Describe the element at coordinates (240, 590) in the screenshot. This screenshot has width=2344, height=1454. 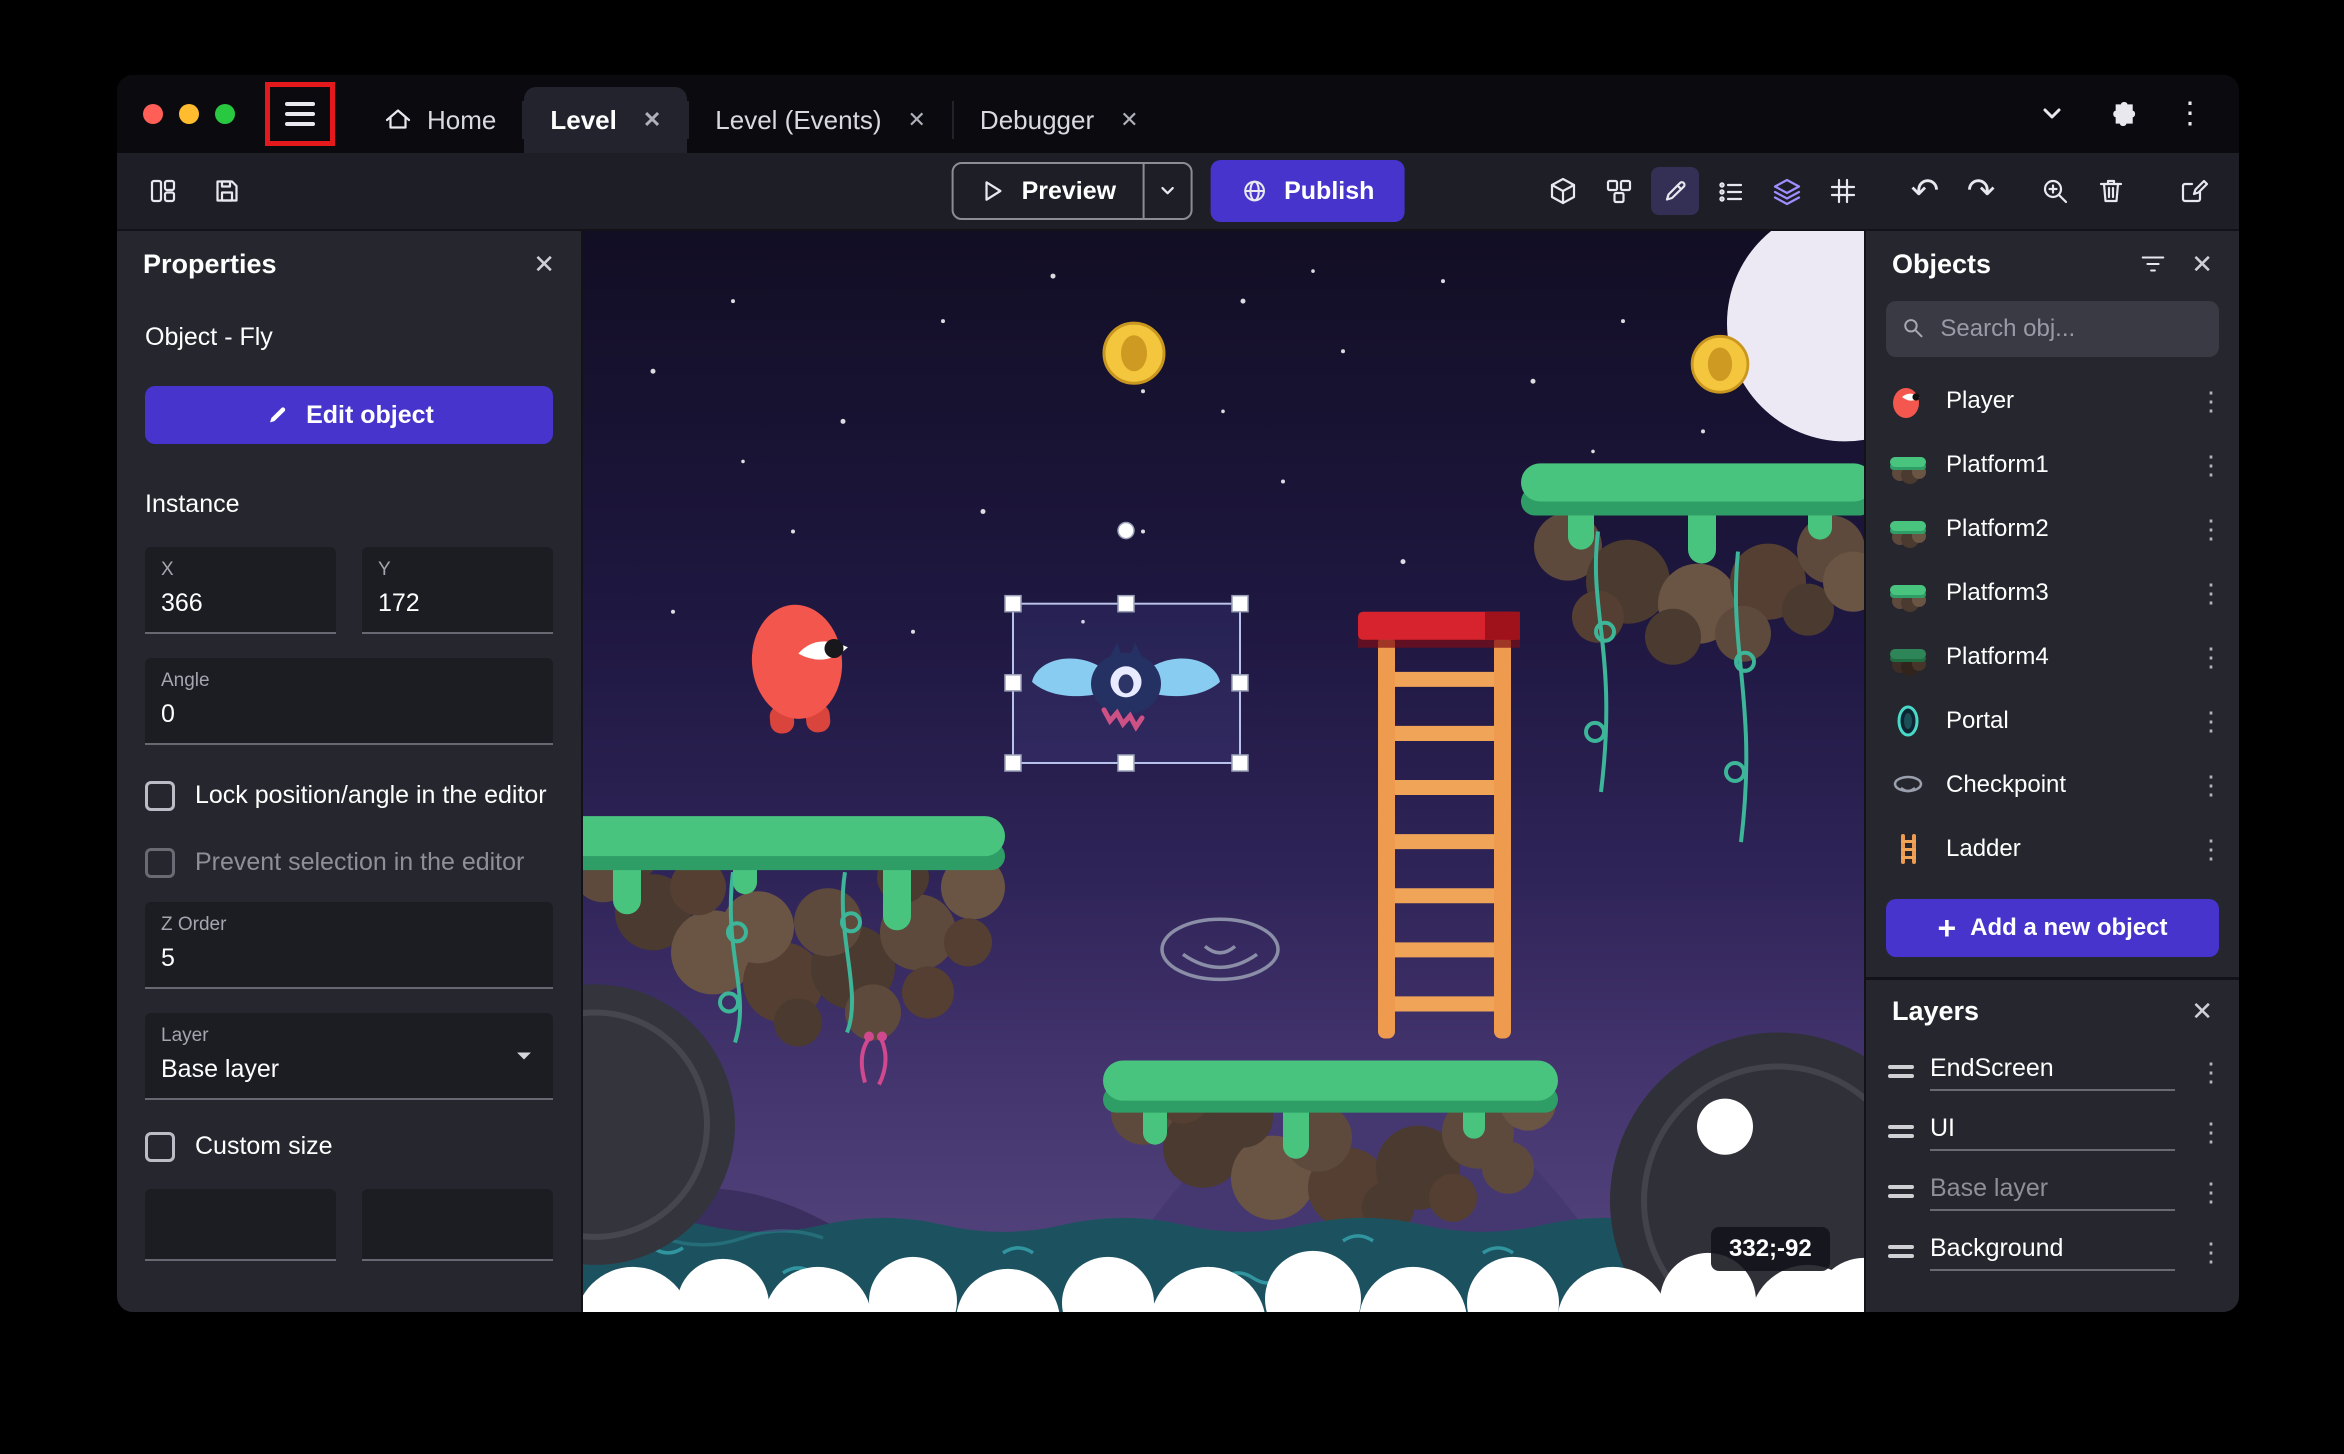
I see `x-field: X 366` at that location.